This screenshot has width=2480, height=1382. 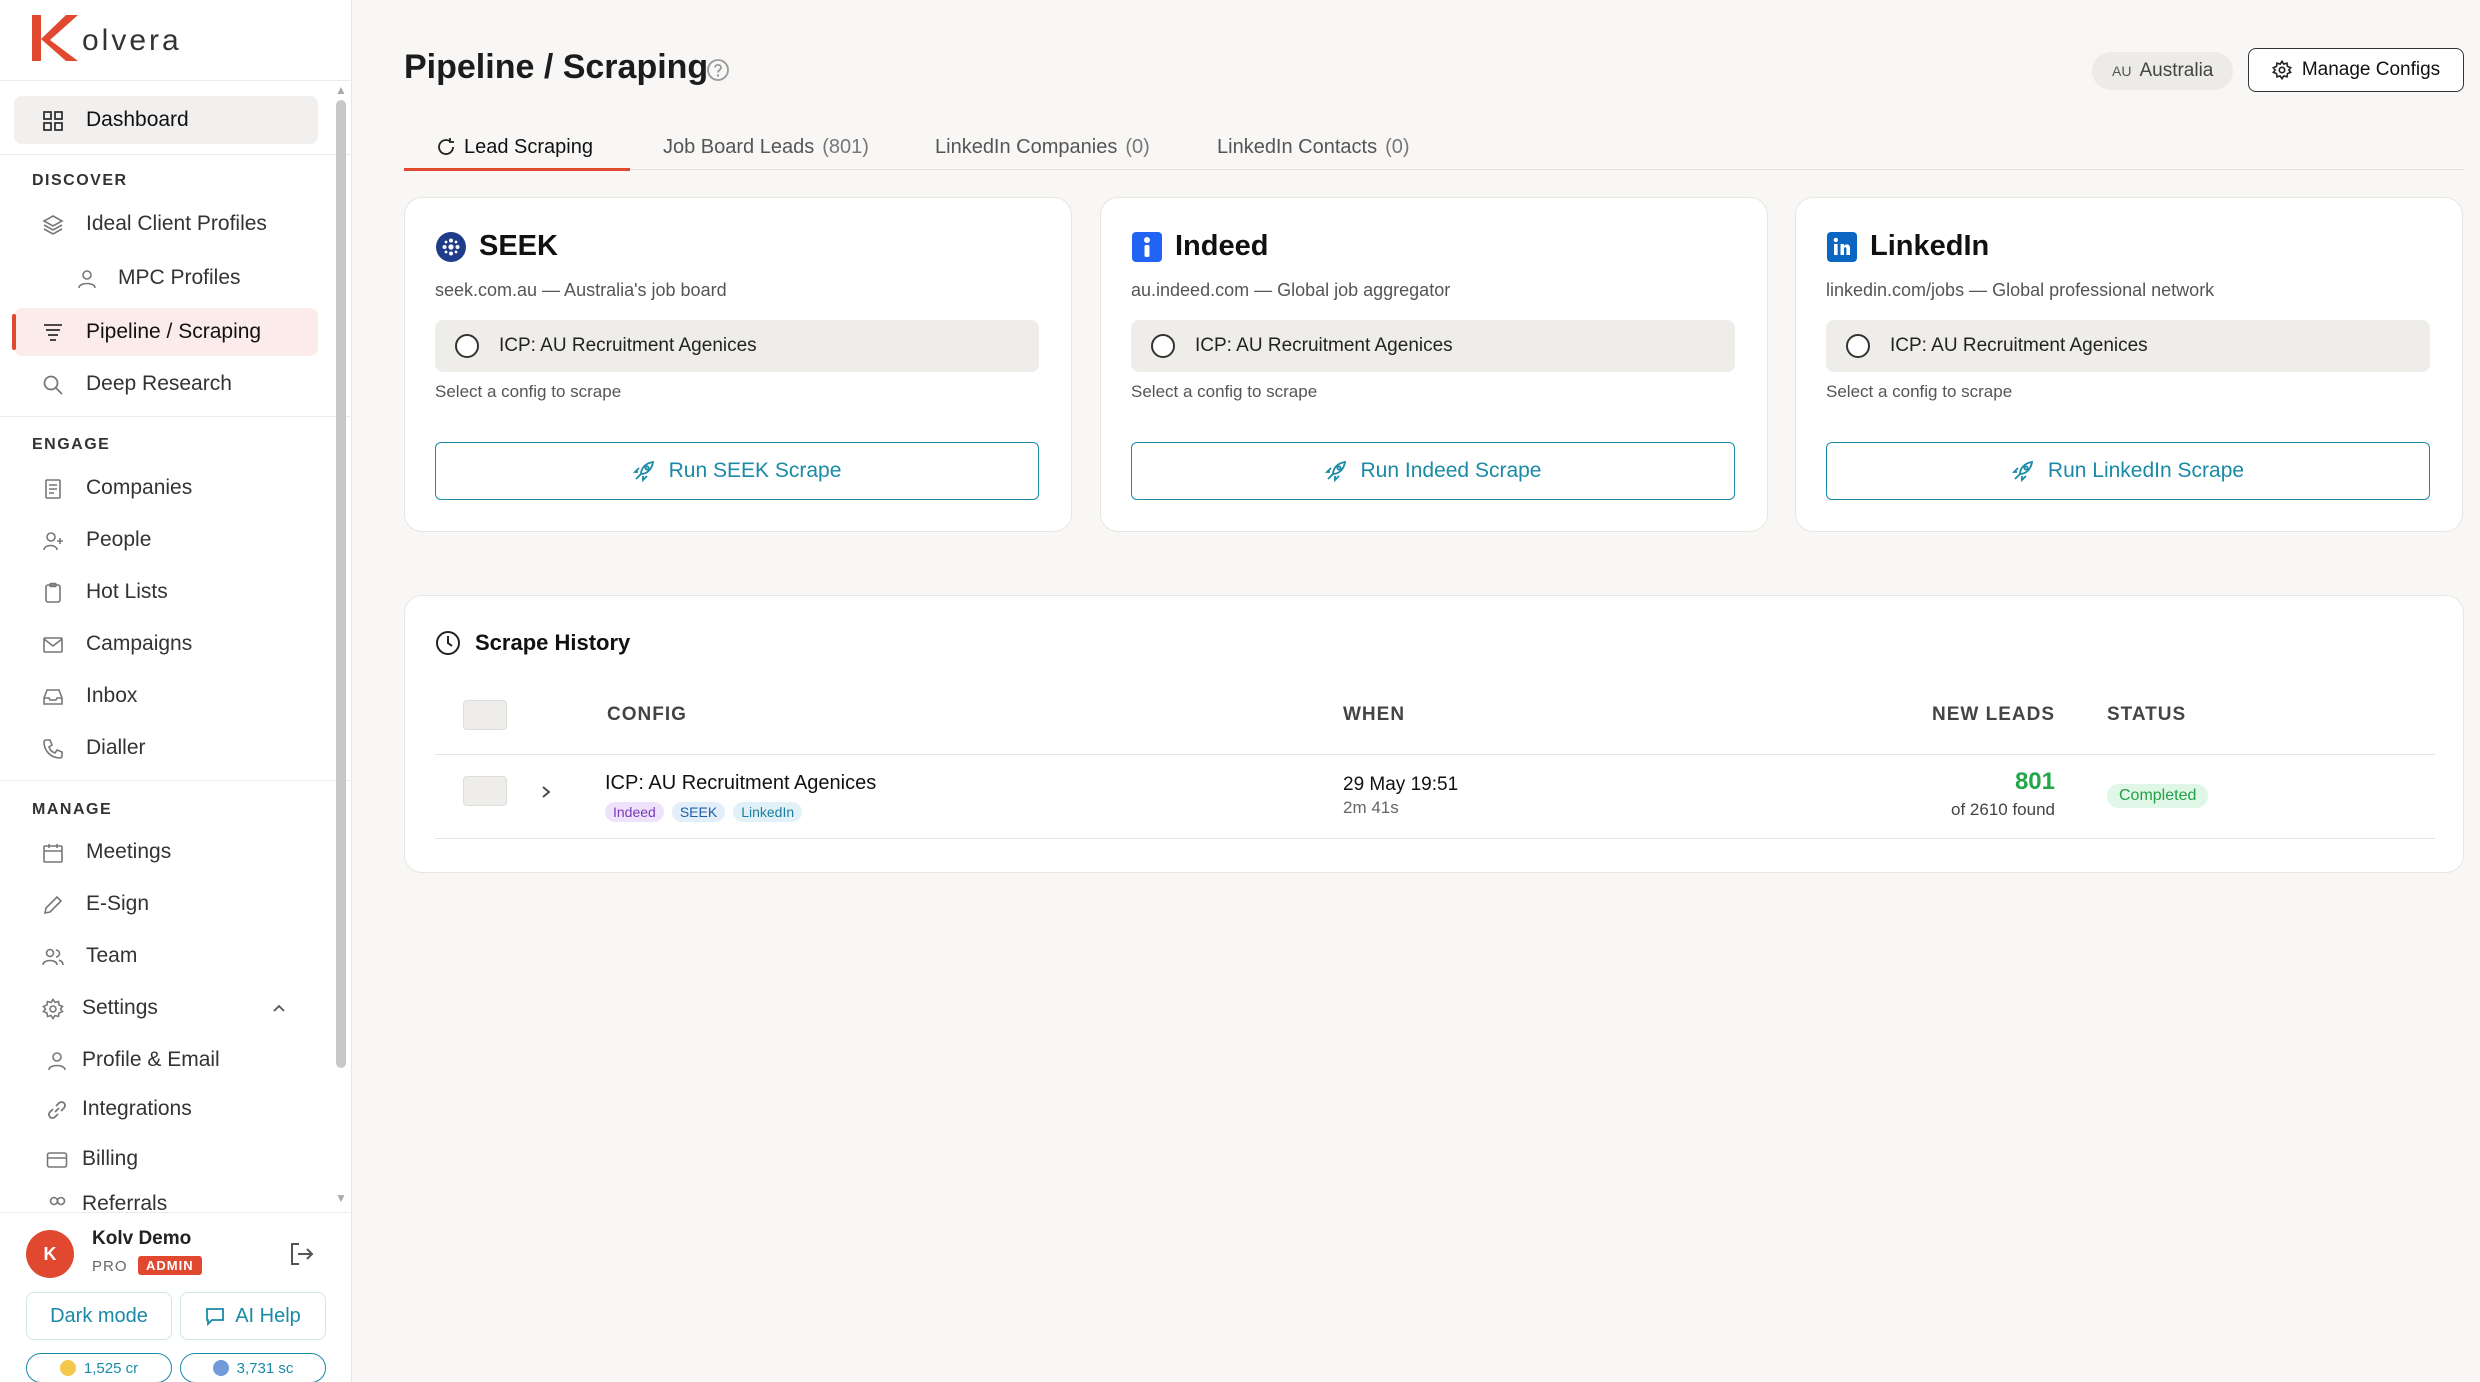 I want to click on team-icon, so click(x=53, y=957).